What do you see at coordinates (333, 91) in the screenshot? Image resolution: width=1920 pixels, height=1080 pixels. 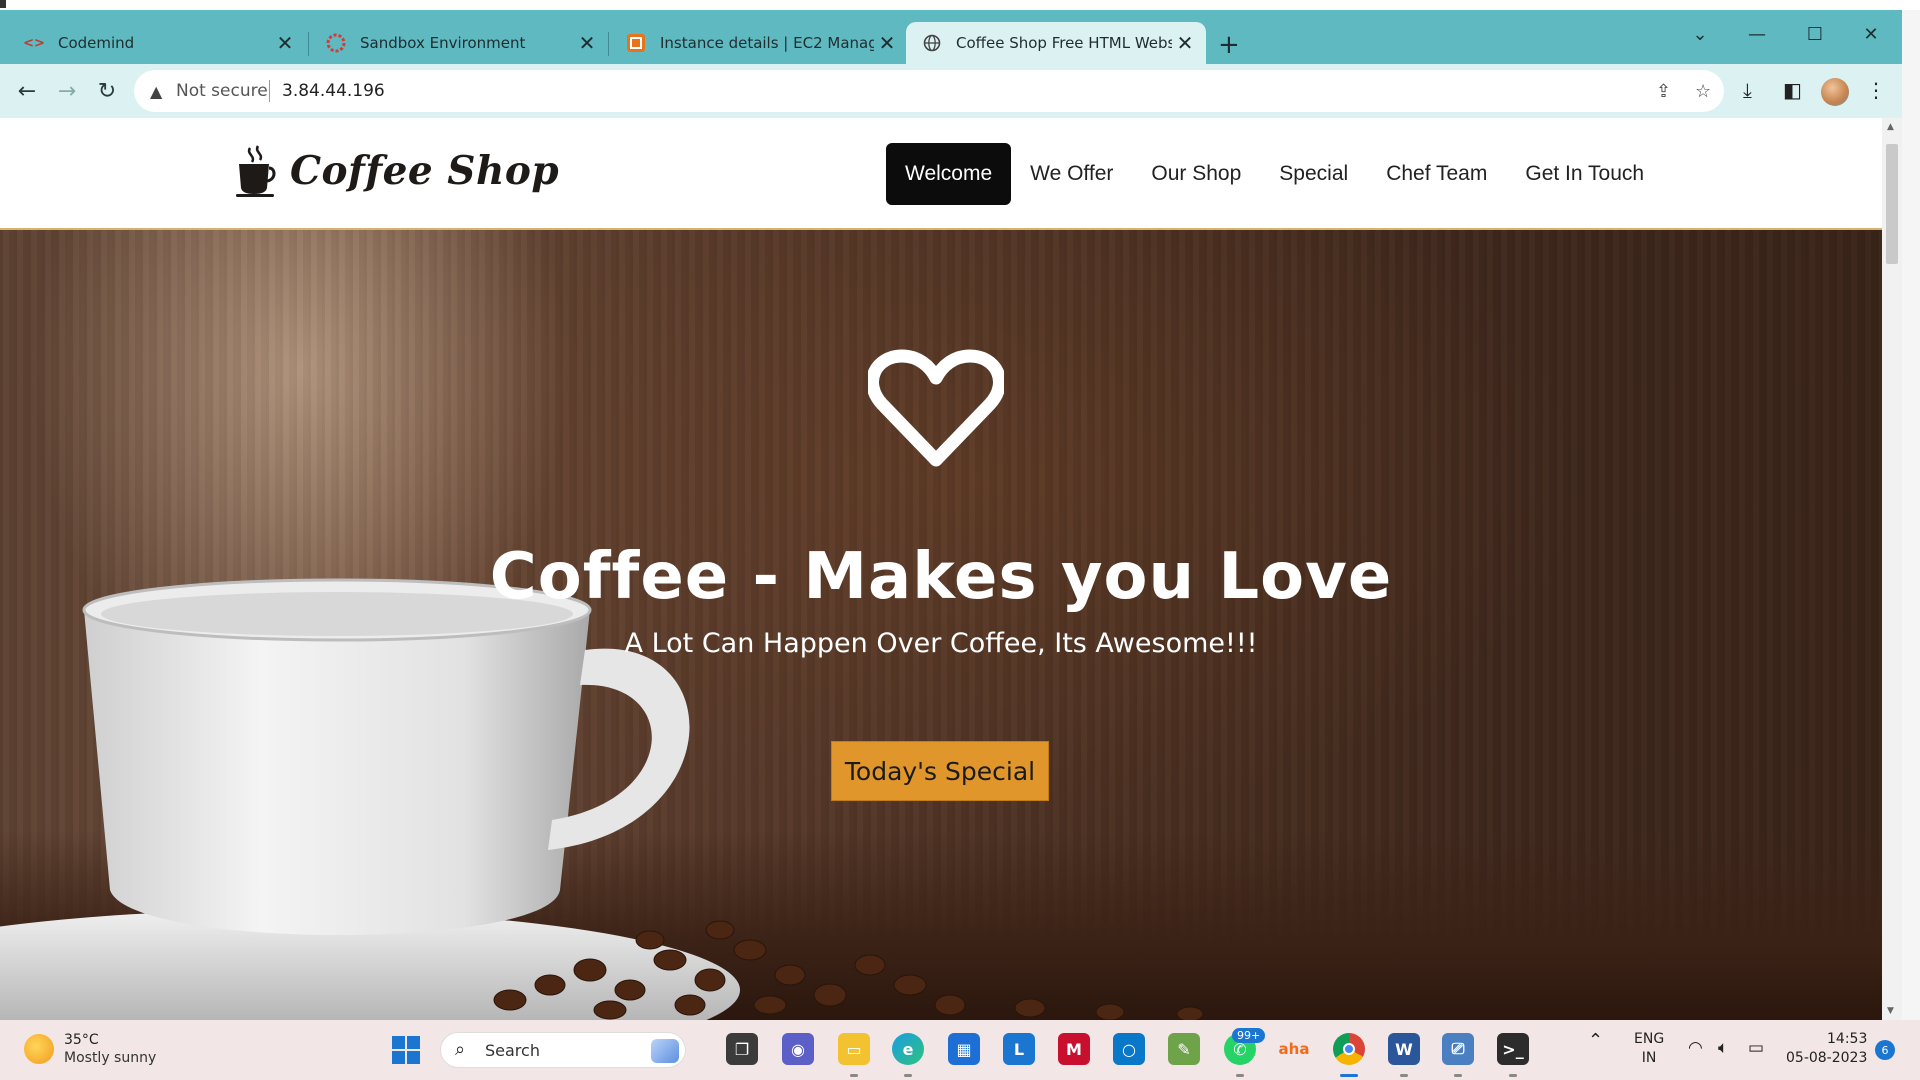 I see `url-text: 3.84.44.196` at bounding box center [333, 91].